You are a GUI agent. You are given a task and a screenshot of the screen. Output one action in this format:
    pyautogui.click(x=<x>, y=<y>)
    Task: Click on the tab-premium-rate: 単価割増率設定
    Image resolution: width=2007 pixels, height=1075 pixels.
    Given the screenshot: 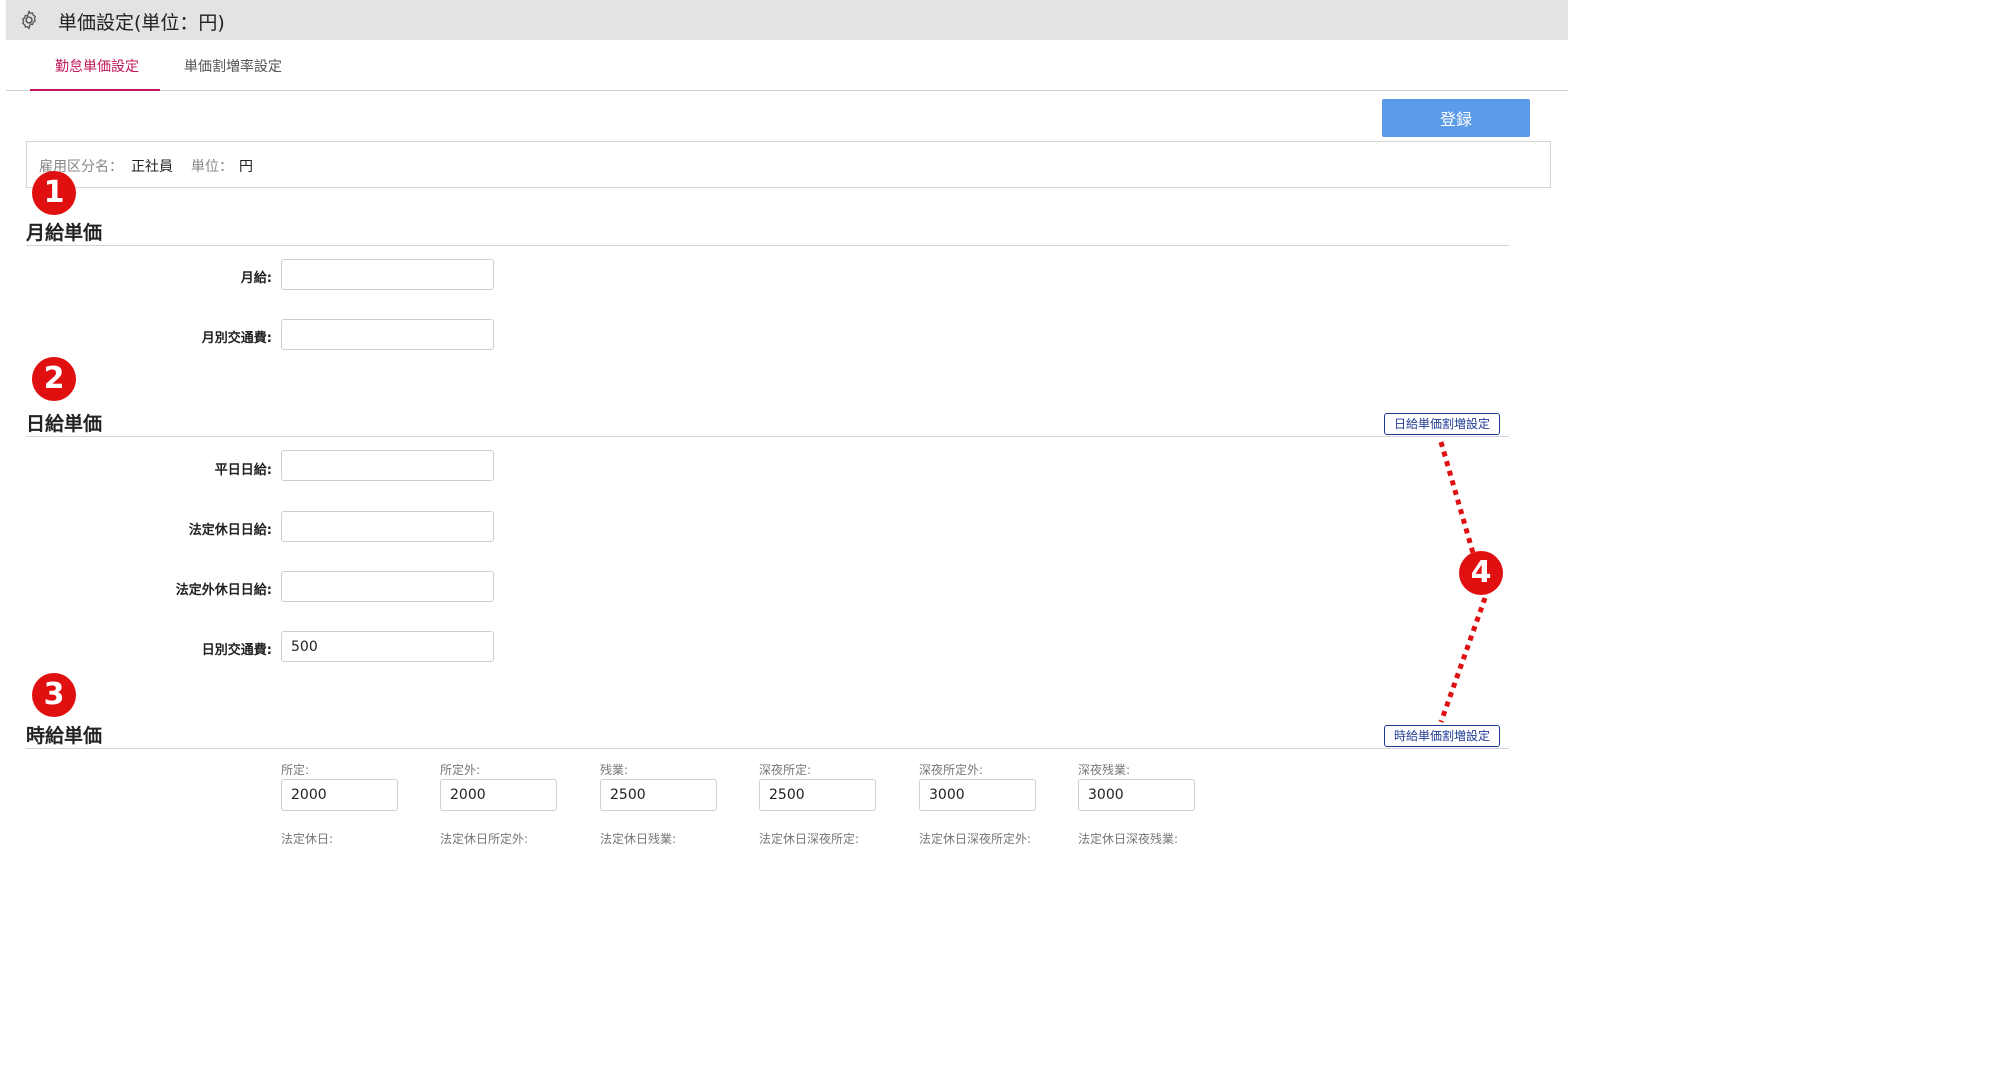 What is the action you would take?
    pyautogui.click(x=233, y=66)
    